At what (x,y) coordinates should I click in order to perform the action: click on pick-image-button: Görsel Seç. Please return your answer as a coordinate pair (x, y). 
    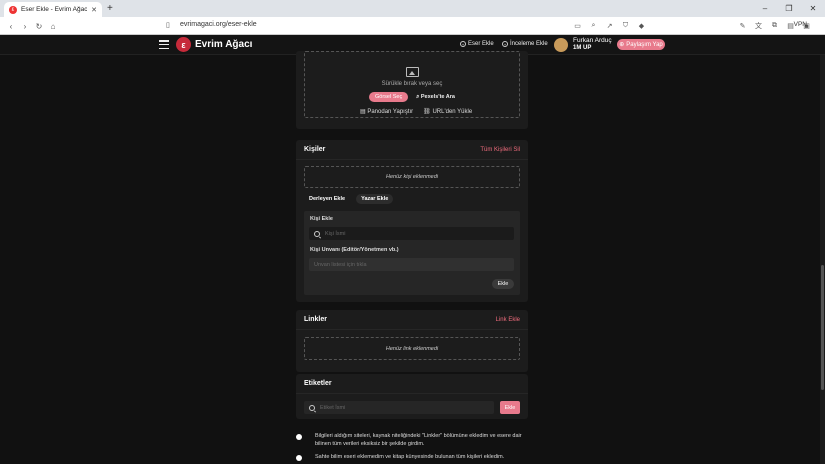
    Looking at the image, I should click on (389, 97).